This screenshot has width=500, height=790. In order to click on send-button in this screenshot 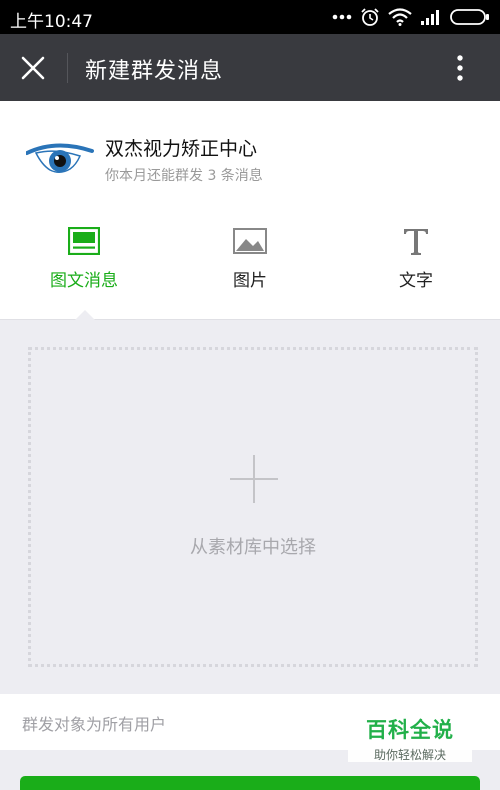, I will do `click(250, 783)`.